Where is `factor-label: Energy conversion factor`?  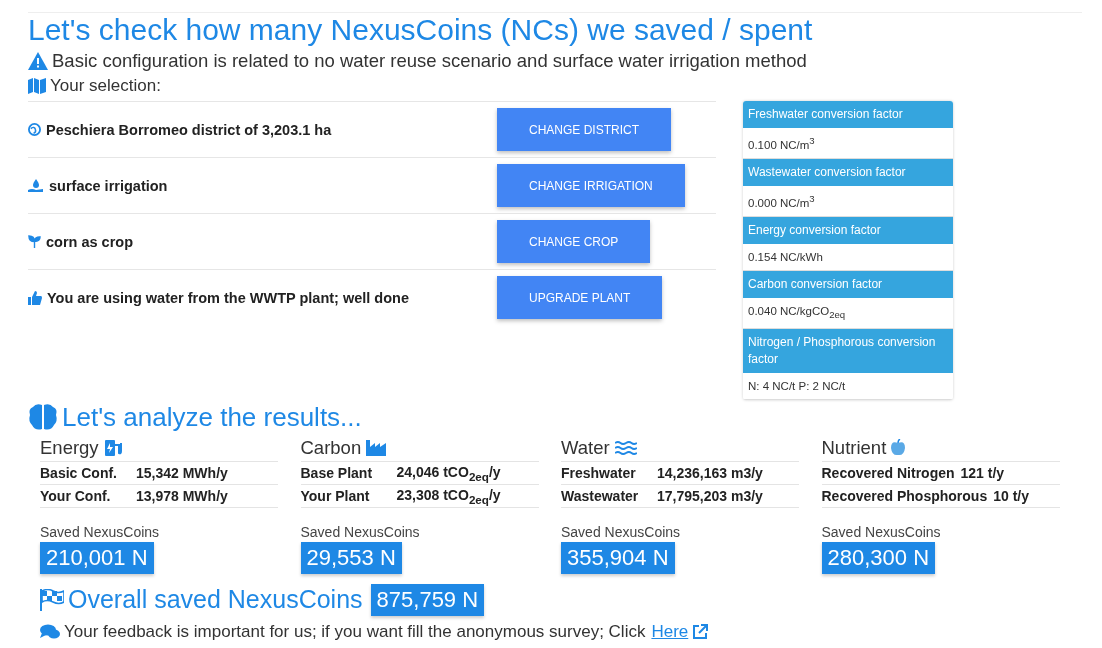 factor-label: Energy conversion factor is located at coordinates (848, 230).